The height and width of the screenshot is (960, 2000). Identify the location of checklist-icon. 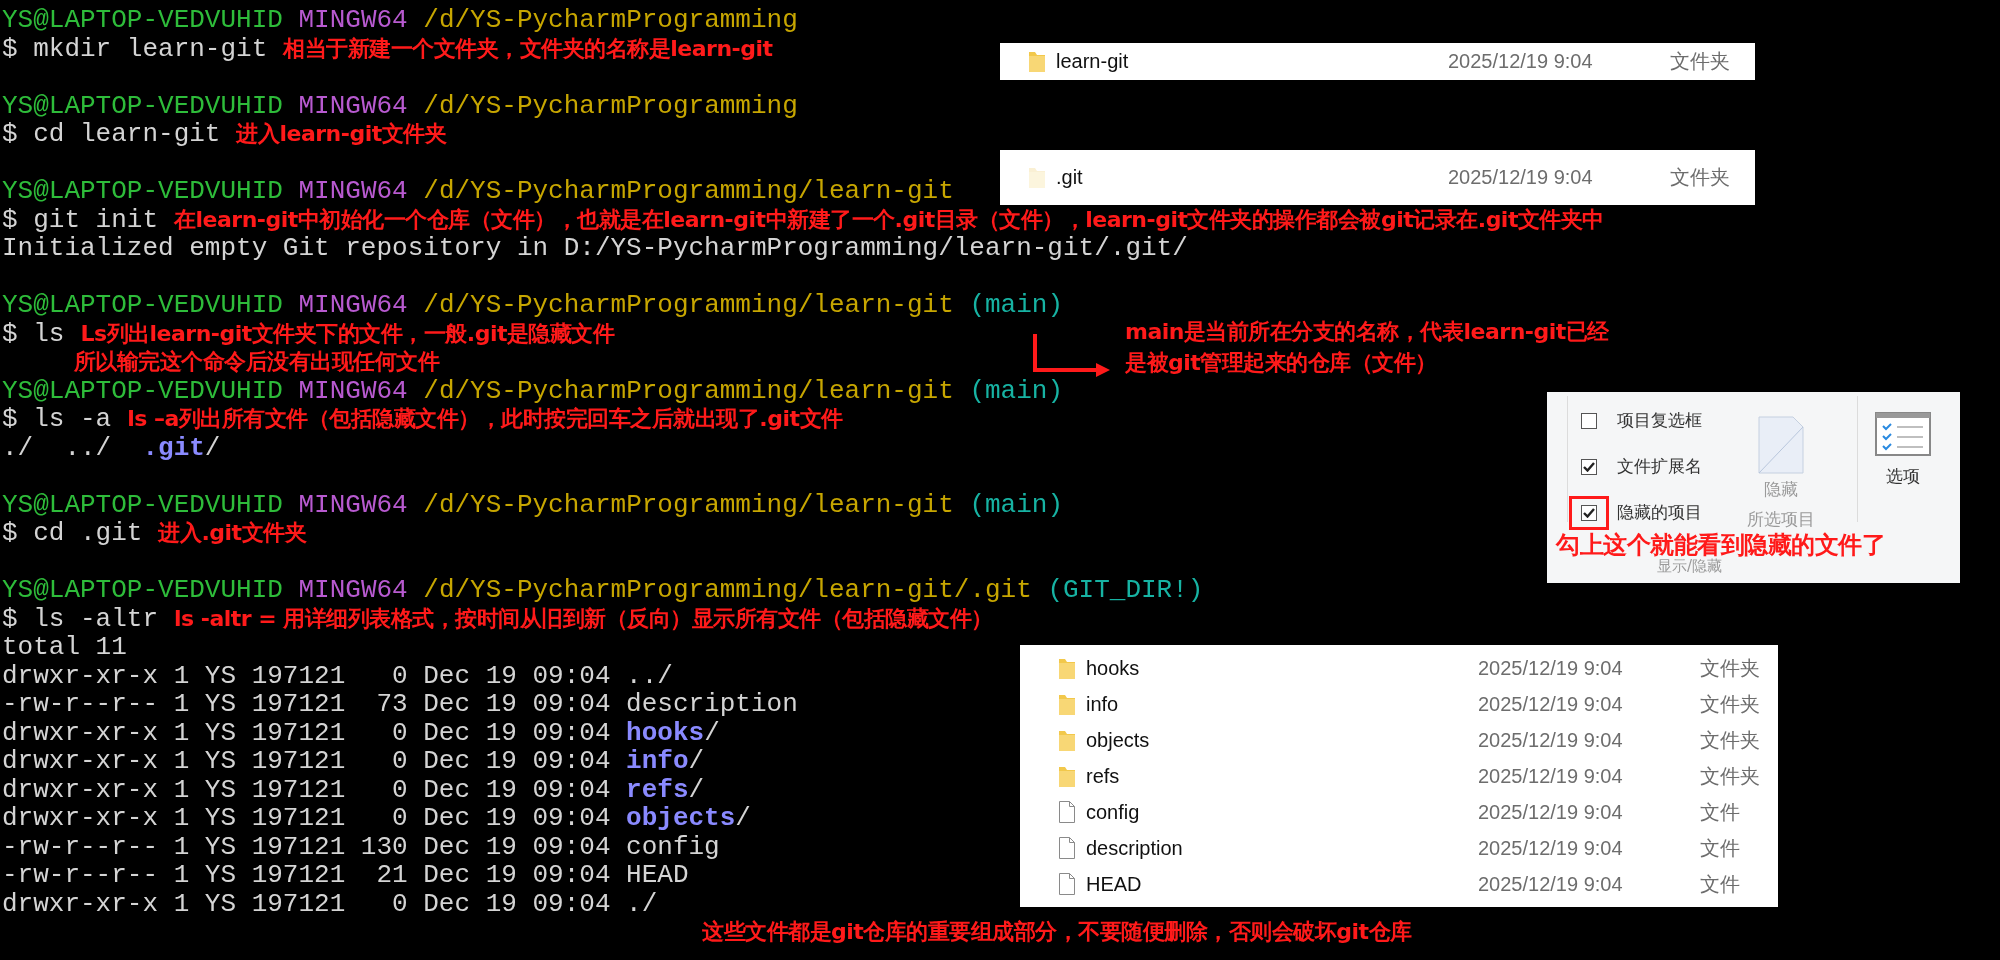
(1903, 434).